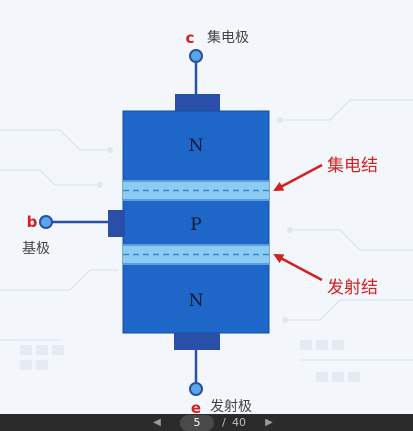 This screenshot has width=413, height=431. What do you see at coordinates (196, 389) in the screenshot?
I see `emitter-node` at bounding box center [196, 389].